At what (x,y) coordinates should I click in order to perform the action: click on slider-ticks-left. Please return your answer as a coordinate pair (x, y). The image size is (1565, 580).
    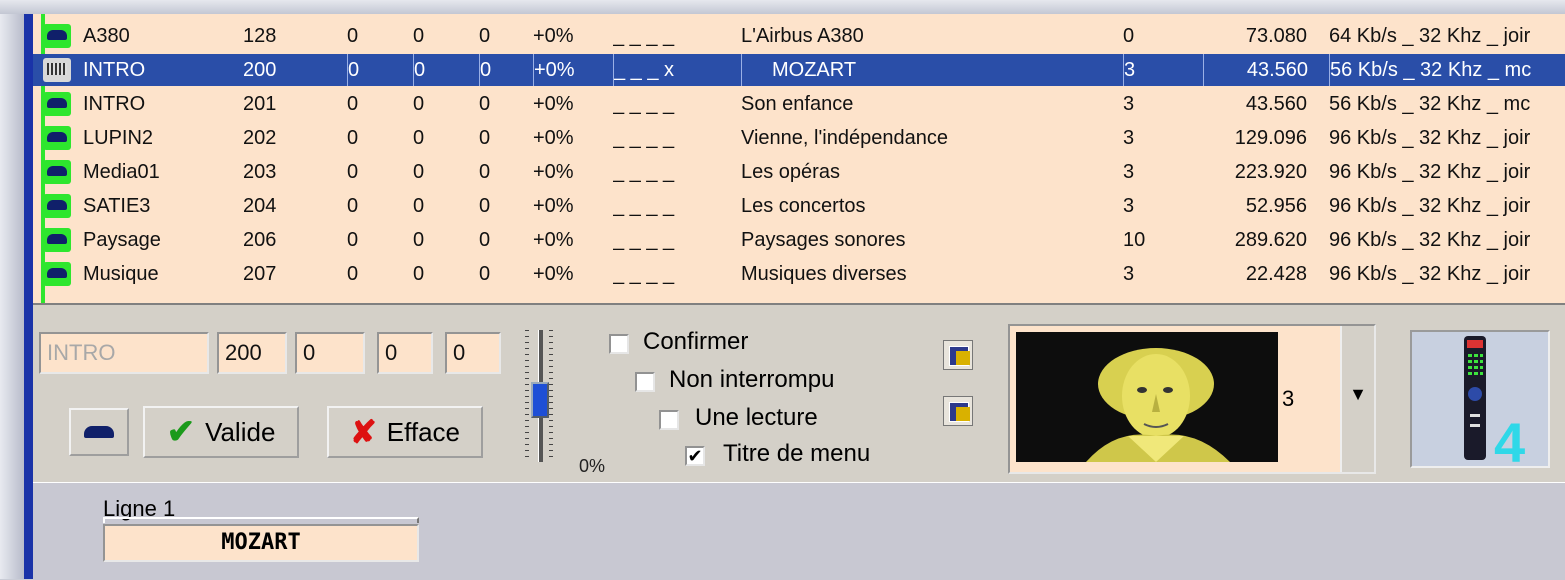
    Looking at the image, I should click on (527, 396).